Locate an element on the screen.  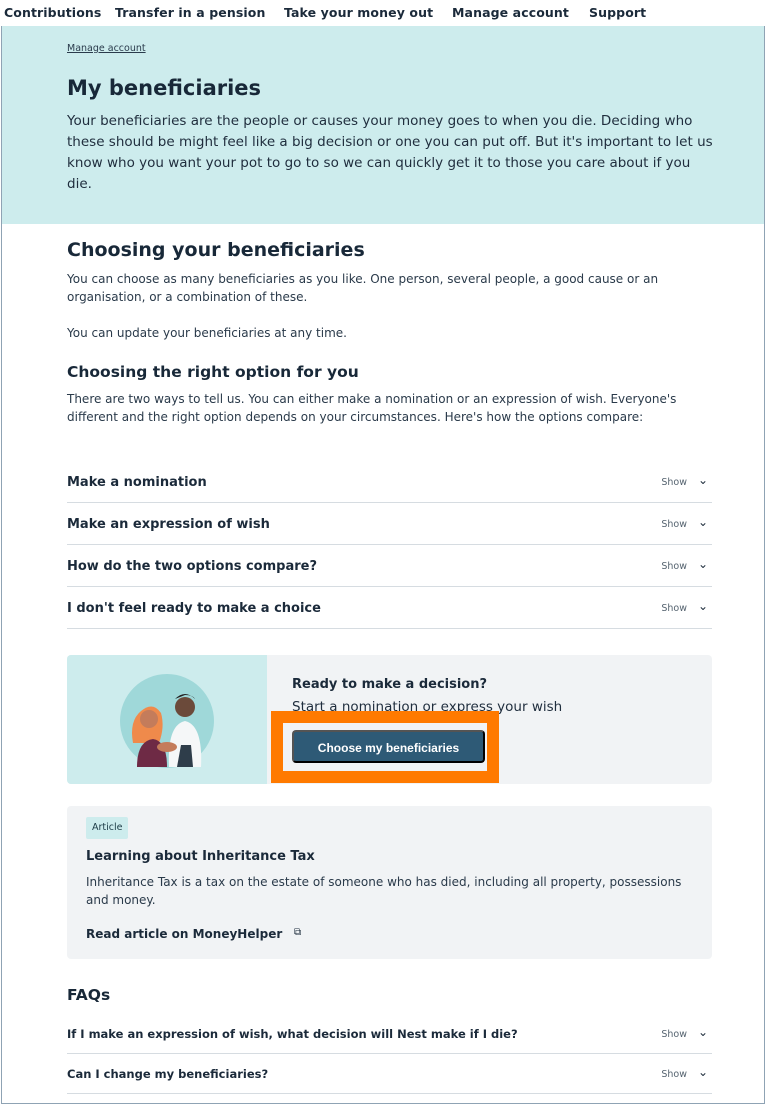
nav-manage-account: Manage account is located at coordinates (510, 12).